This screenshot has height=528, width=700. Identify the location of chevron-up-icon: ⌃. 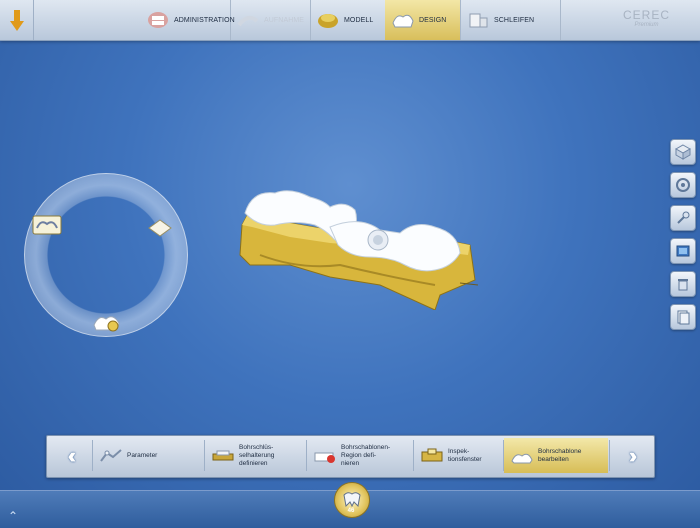
(13, 516).